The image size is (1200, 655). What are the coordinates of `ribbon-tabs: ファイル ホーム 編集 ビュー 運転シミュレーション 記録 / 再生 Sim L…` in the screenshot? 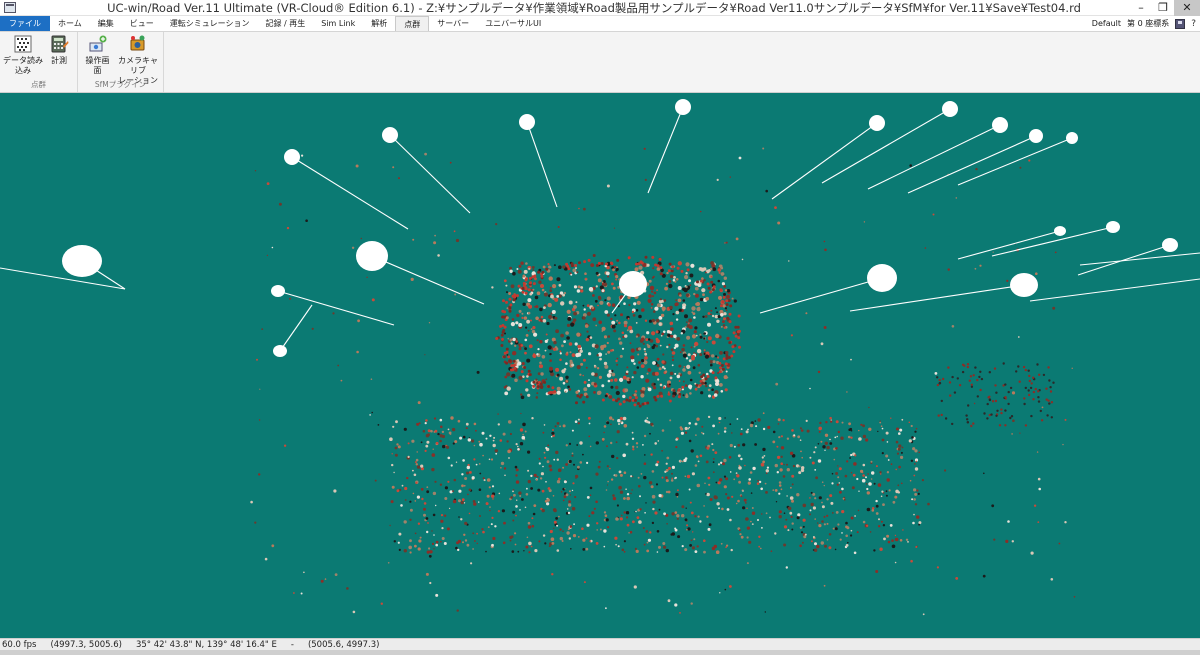 It's located at (600, 24).